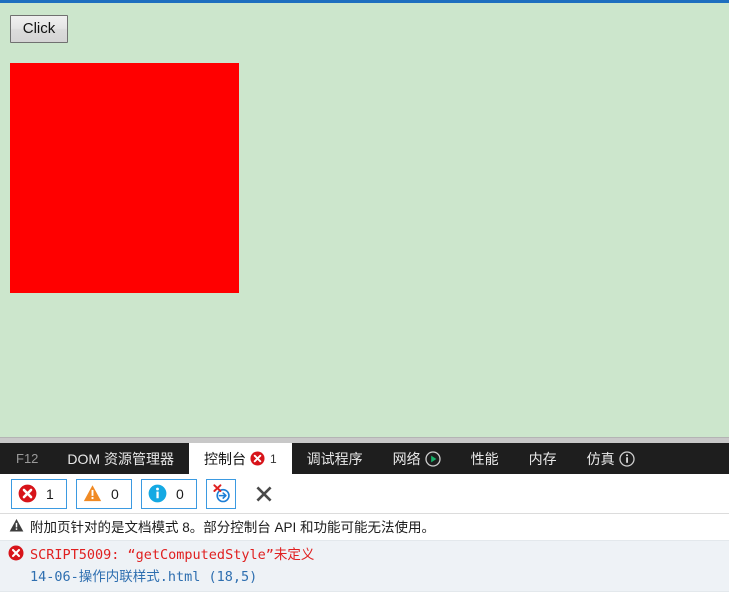  Describe the element at coordinates (169, 493) in the screenshot. I see `info-filter-button: 0` at that location.